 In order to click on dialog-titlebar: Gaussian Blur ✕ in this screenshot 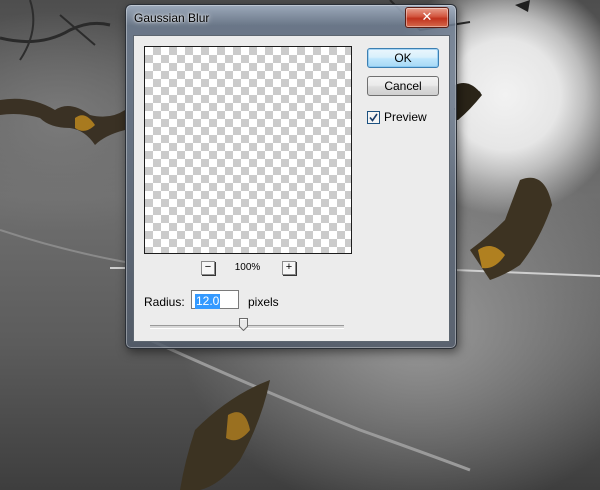, I will do `click(291, 18)`.